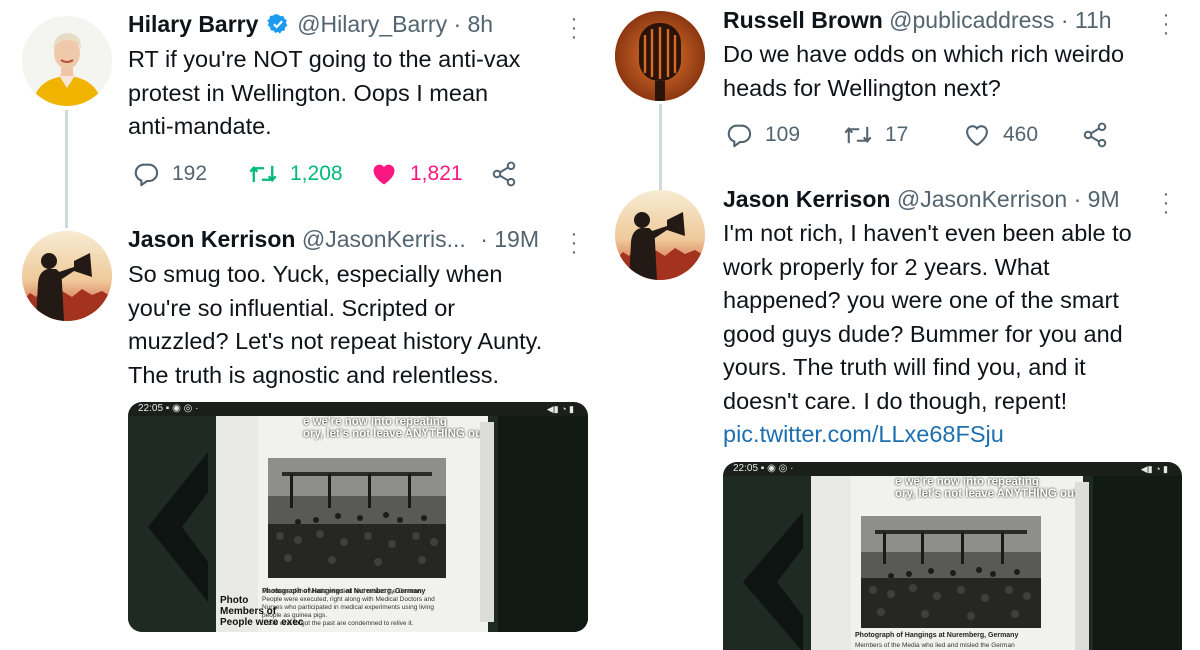 This screenshot has height=650, width=1200. I want to click on retweet-button: 17, so click(903, 135).